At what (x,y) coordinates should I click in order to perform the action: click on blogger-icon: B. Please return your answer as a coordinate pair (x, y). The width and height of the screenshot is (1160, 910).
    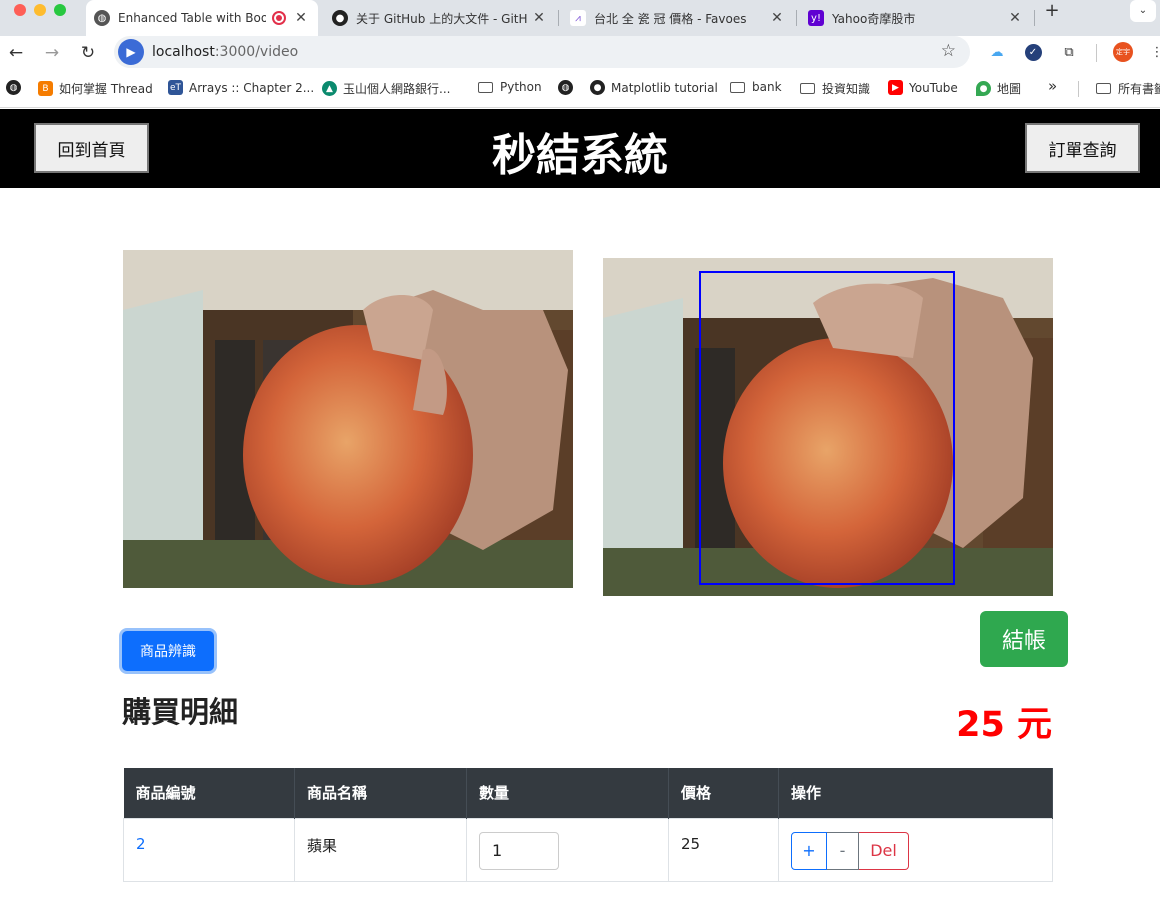
    Looking at the image, I should click on (45, 88).